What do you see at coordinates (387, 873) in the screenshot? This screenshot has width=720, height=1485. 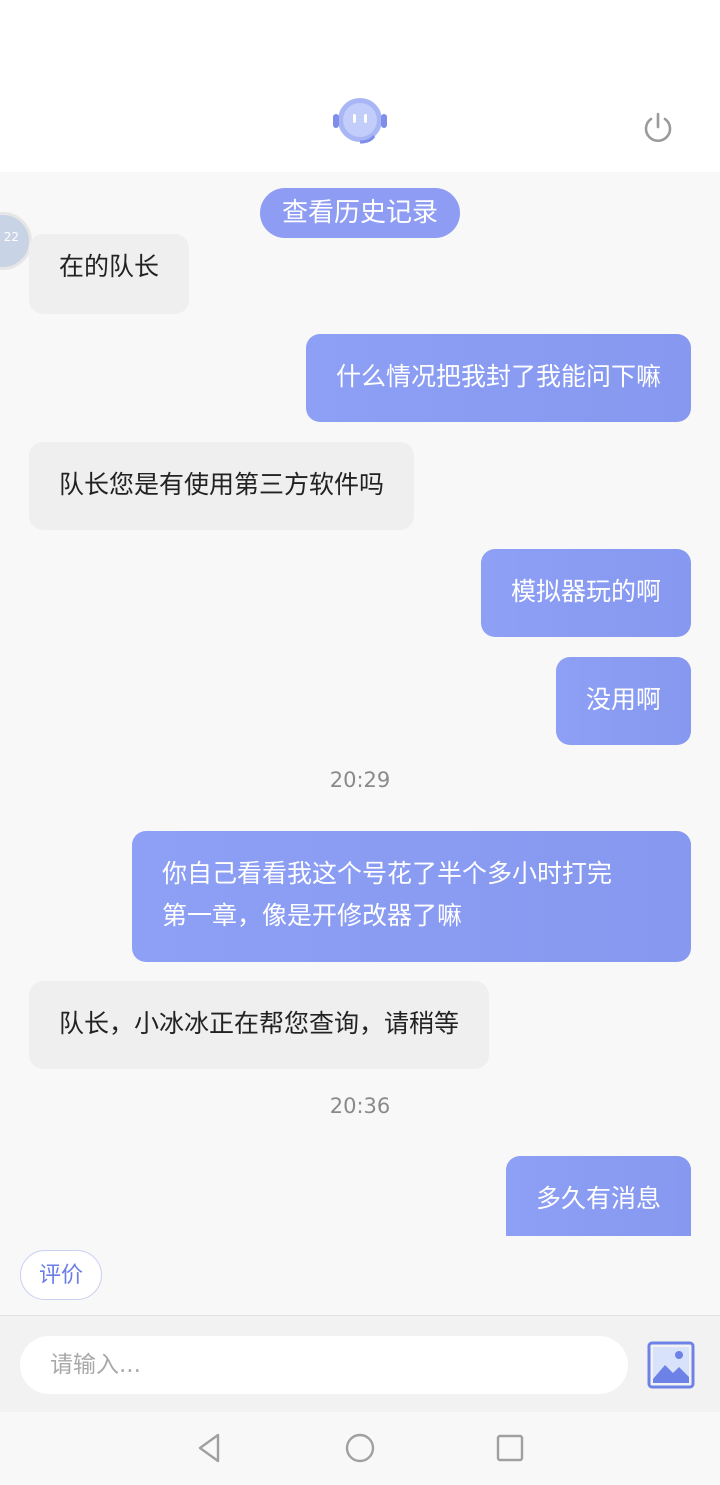 I see `message-text-line: 你自己看看我这个号花了半个多小时打完` at bounding box center [387, 873].